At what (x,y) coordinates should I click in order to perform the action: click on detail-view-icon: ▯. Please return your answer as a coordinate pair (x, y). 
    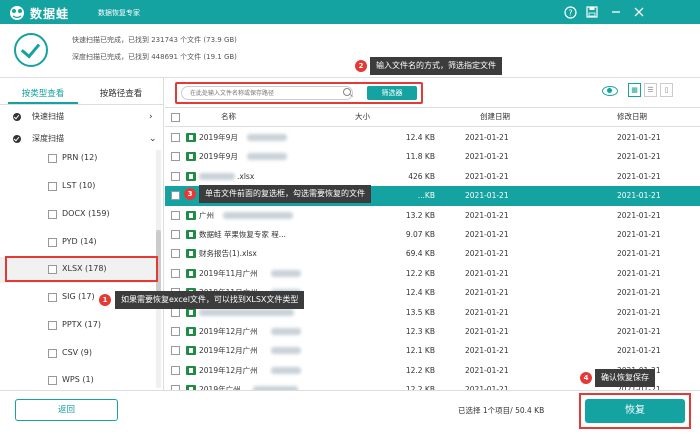
    Looking at the image, I should click on (666, 90).